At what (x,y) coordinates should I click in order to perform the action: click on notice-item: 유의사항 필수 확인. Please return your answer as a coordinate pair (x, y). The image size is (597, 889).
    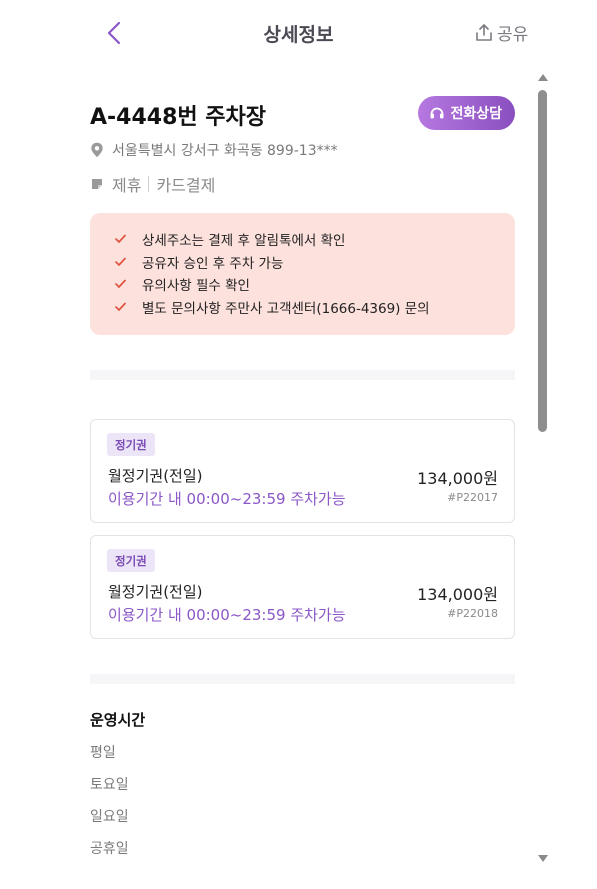
    Looking at the image, I should click on (315, 284).